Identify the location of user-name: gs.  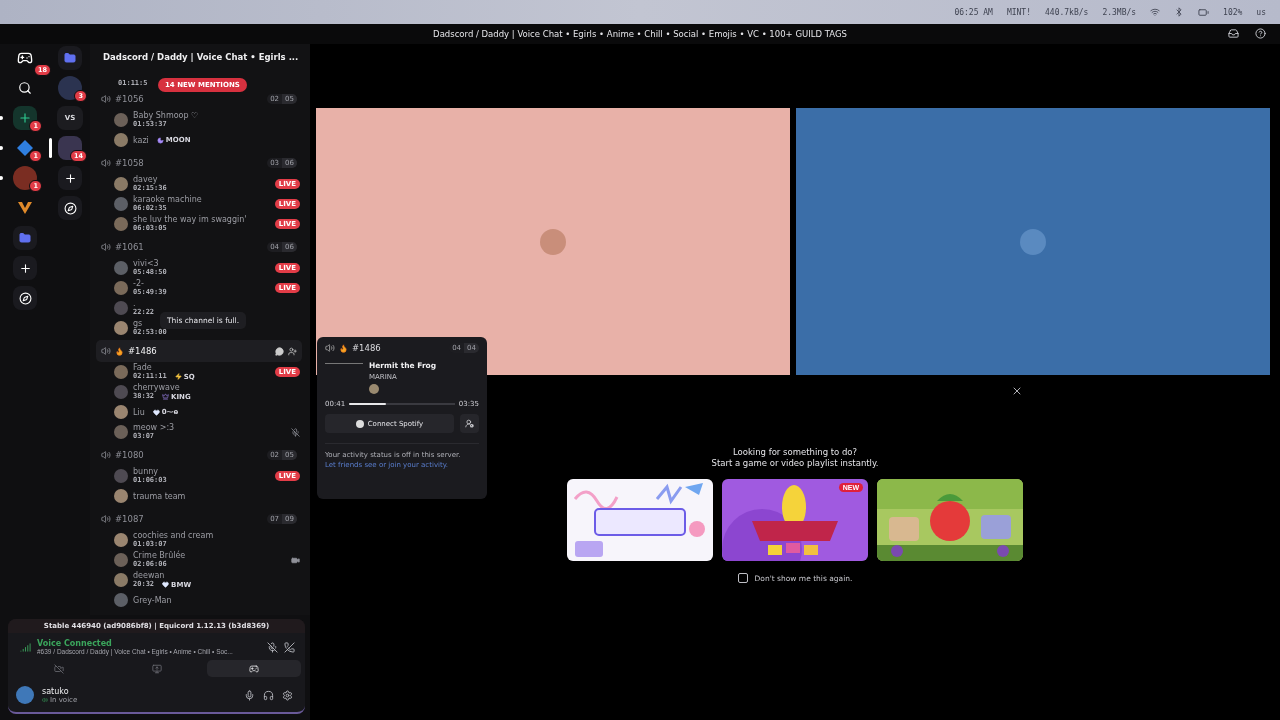
(138, 323).